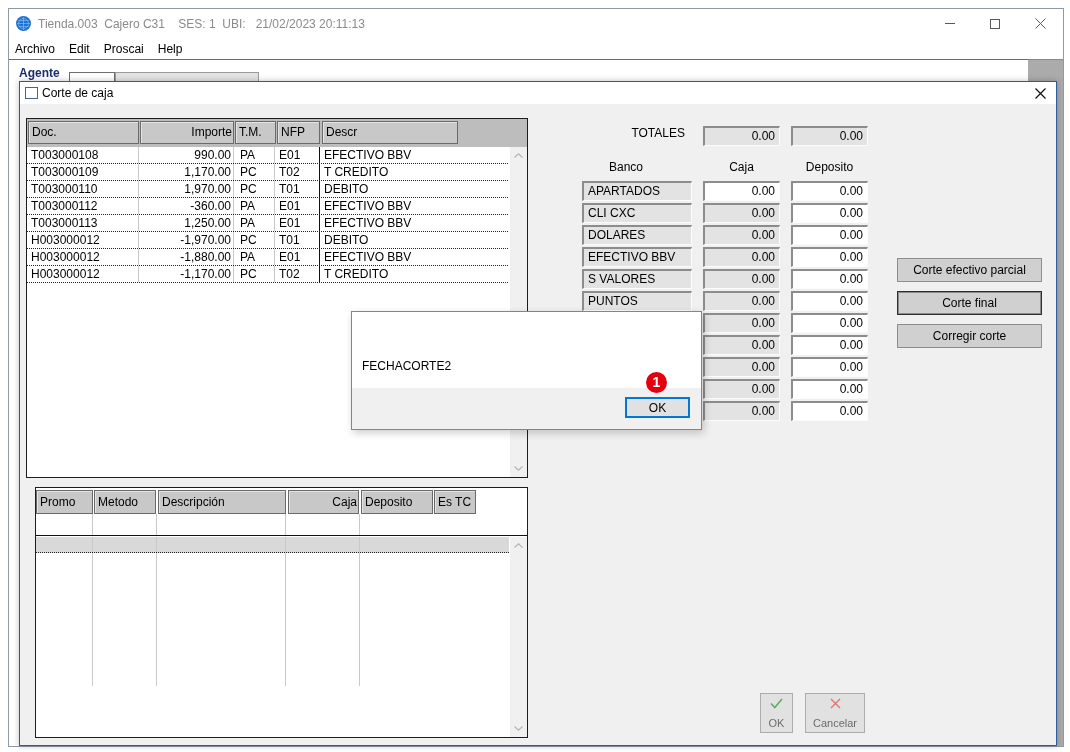  What do you see at coordinates (186, 257) in the screenshot?
I see `table-cell: -1,880.00` at bounding box center [186, 257].